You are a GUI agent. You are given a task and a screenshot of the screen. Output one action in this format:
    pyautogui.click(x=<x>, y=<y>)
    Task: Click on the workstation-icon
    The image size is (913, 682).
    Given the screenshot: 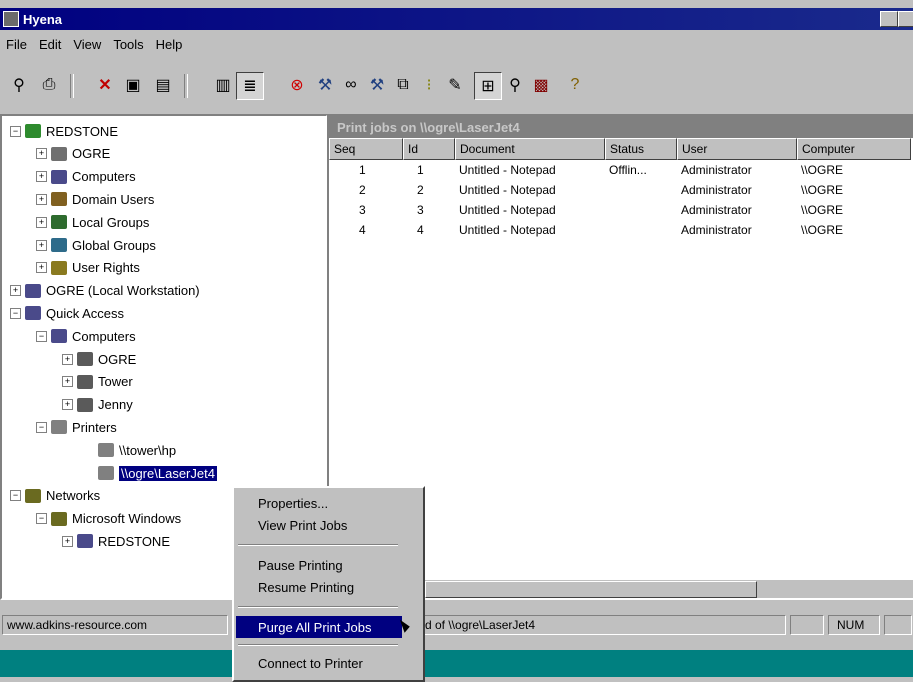 What is the action you would take?
    pyautogui.click(x=33, y=290)
    